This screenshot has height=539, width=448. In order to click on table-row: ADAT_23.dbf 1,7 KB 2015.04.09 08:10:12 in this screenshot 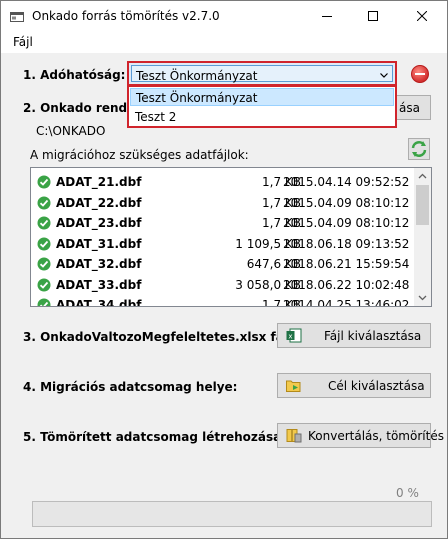, I will do `click(223, 223)`.